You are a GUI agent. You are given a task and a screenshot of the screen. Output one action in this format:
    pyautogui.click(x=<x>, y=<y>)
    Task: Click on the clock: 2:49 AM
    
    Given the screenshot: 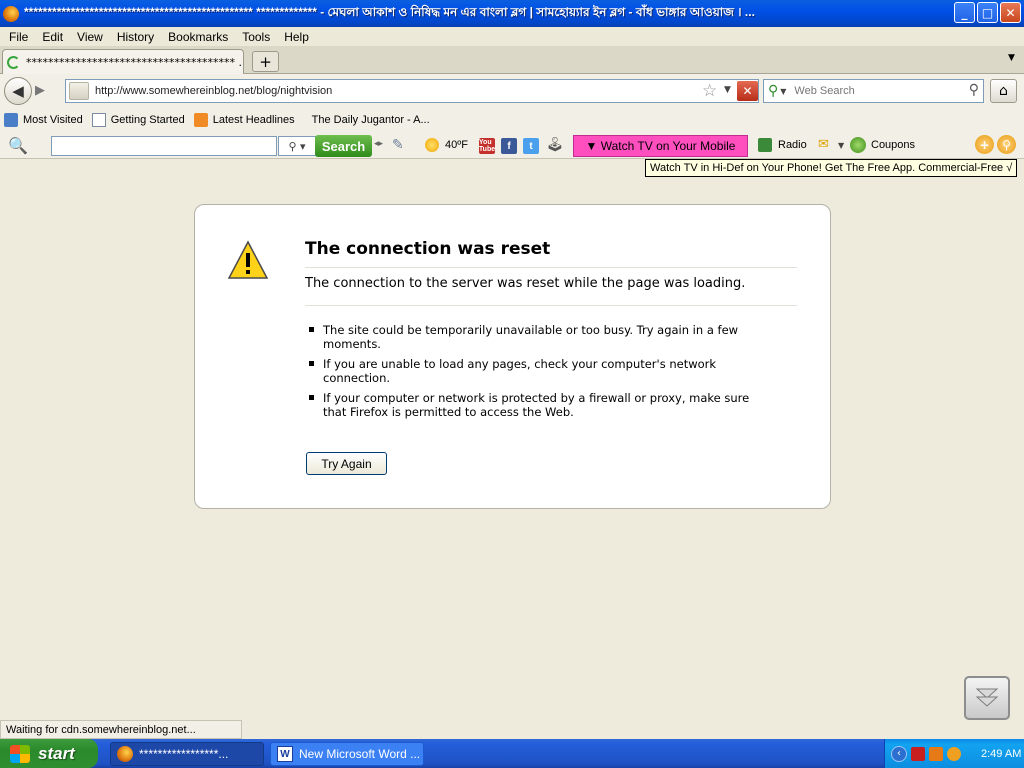 What is the action you would take?
    pyautogui.click(x=1001, y=754)
    